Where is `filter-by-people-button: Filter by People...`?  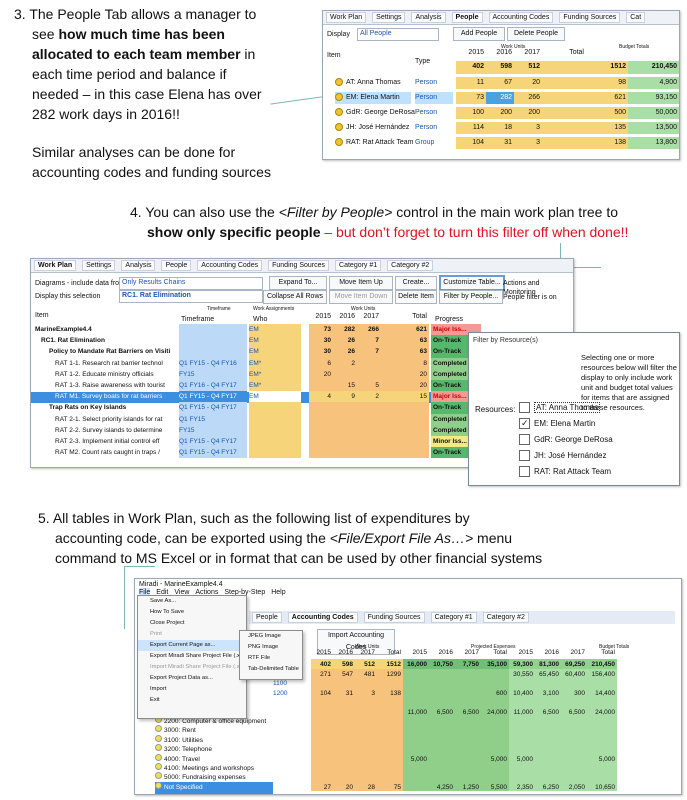
filter-by-people-button: Filter by People... is located at coordinates (471, 297).